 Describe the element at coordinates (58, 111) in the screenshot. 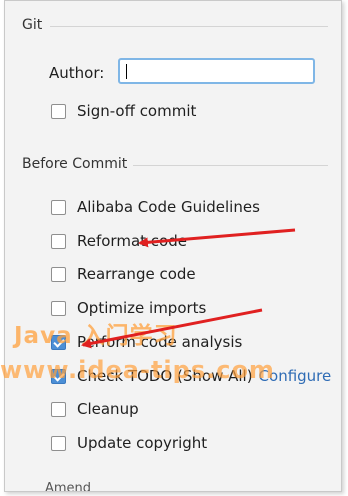

I see `signoff-checkbox` at that location.